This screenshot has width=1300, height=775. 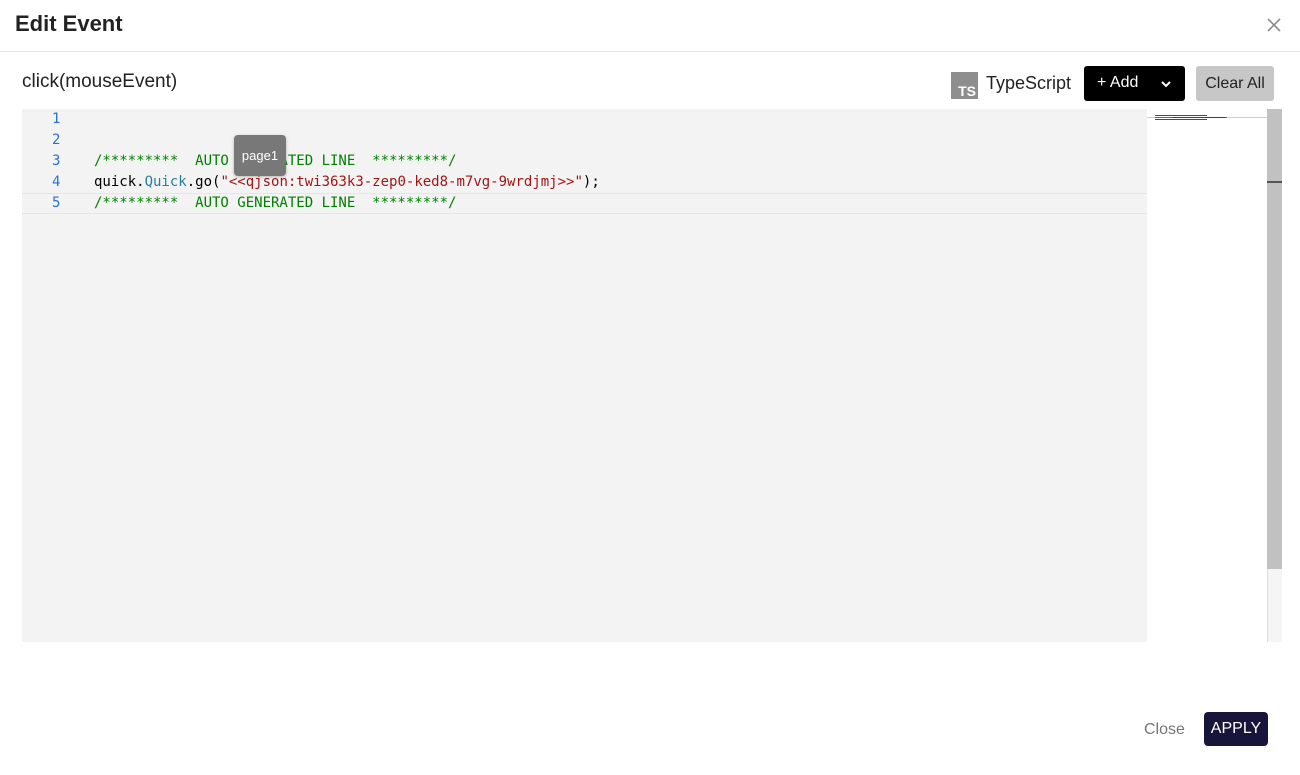 What do you see at coordinates (1029, 83) in the screenshot?
I see `language-label: TypeScript` at bounding box center [1029, 83].